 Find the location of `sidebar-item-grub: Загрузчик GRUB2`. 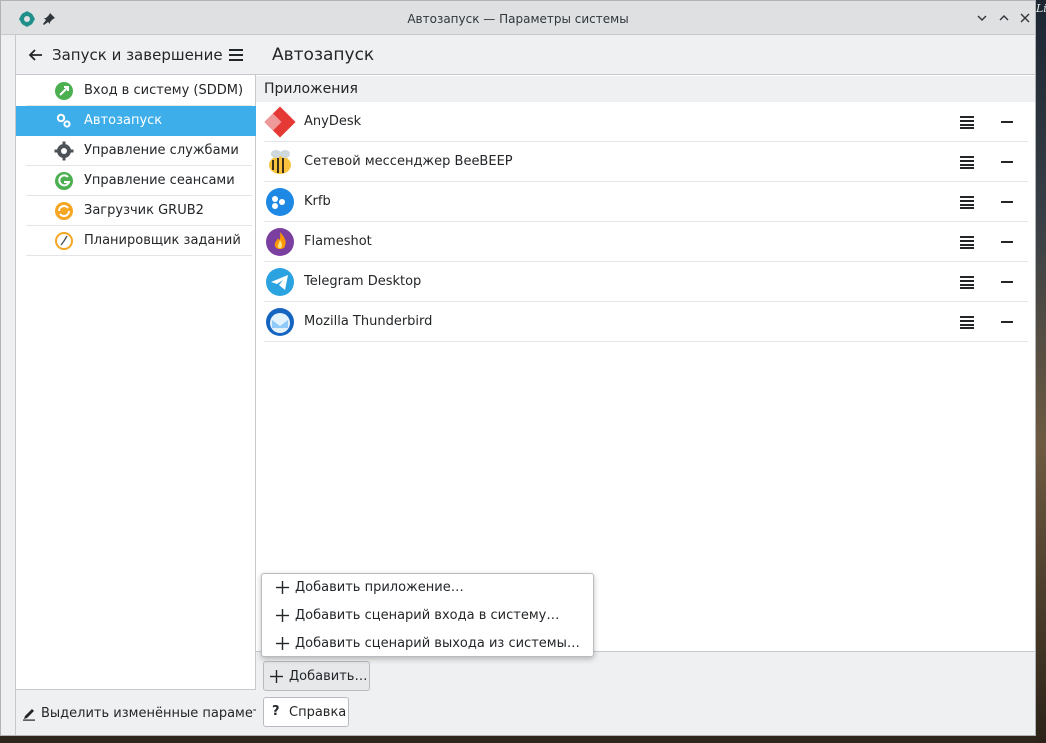

sidebar-item-grub: Загрузчик GRUB2 is located at coordinates (139, 211).